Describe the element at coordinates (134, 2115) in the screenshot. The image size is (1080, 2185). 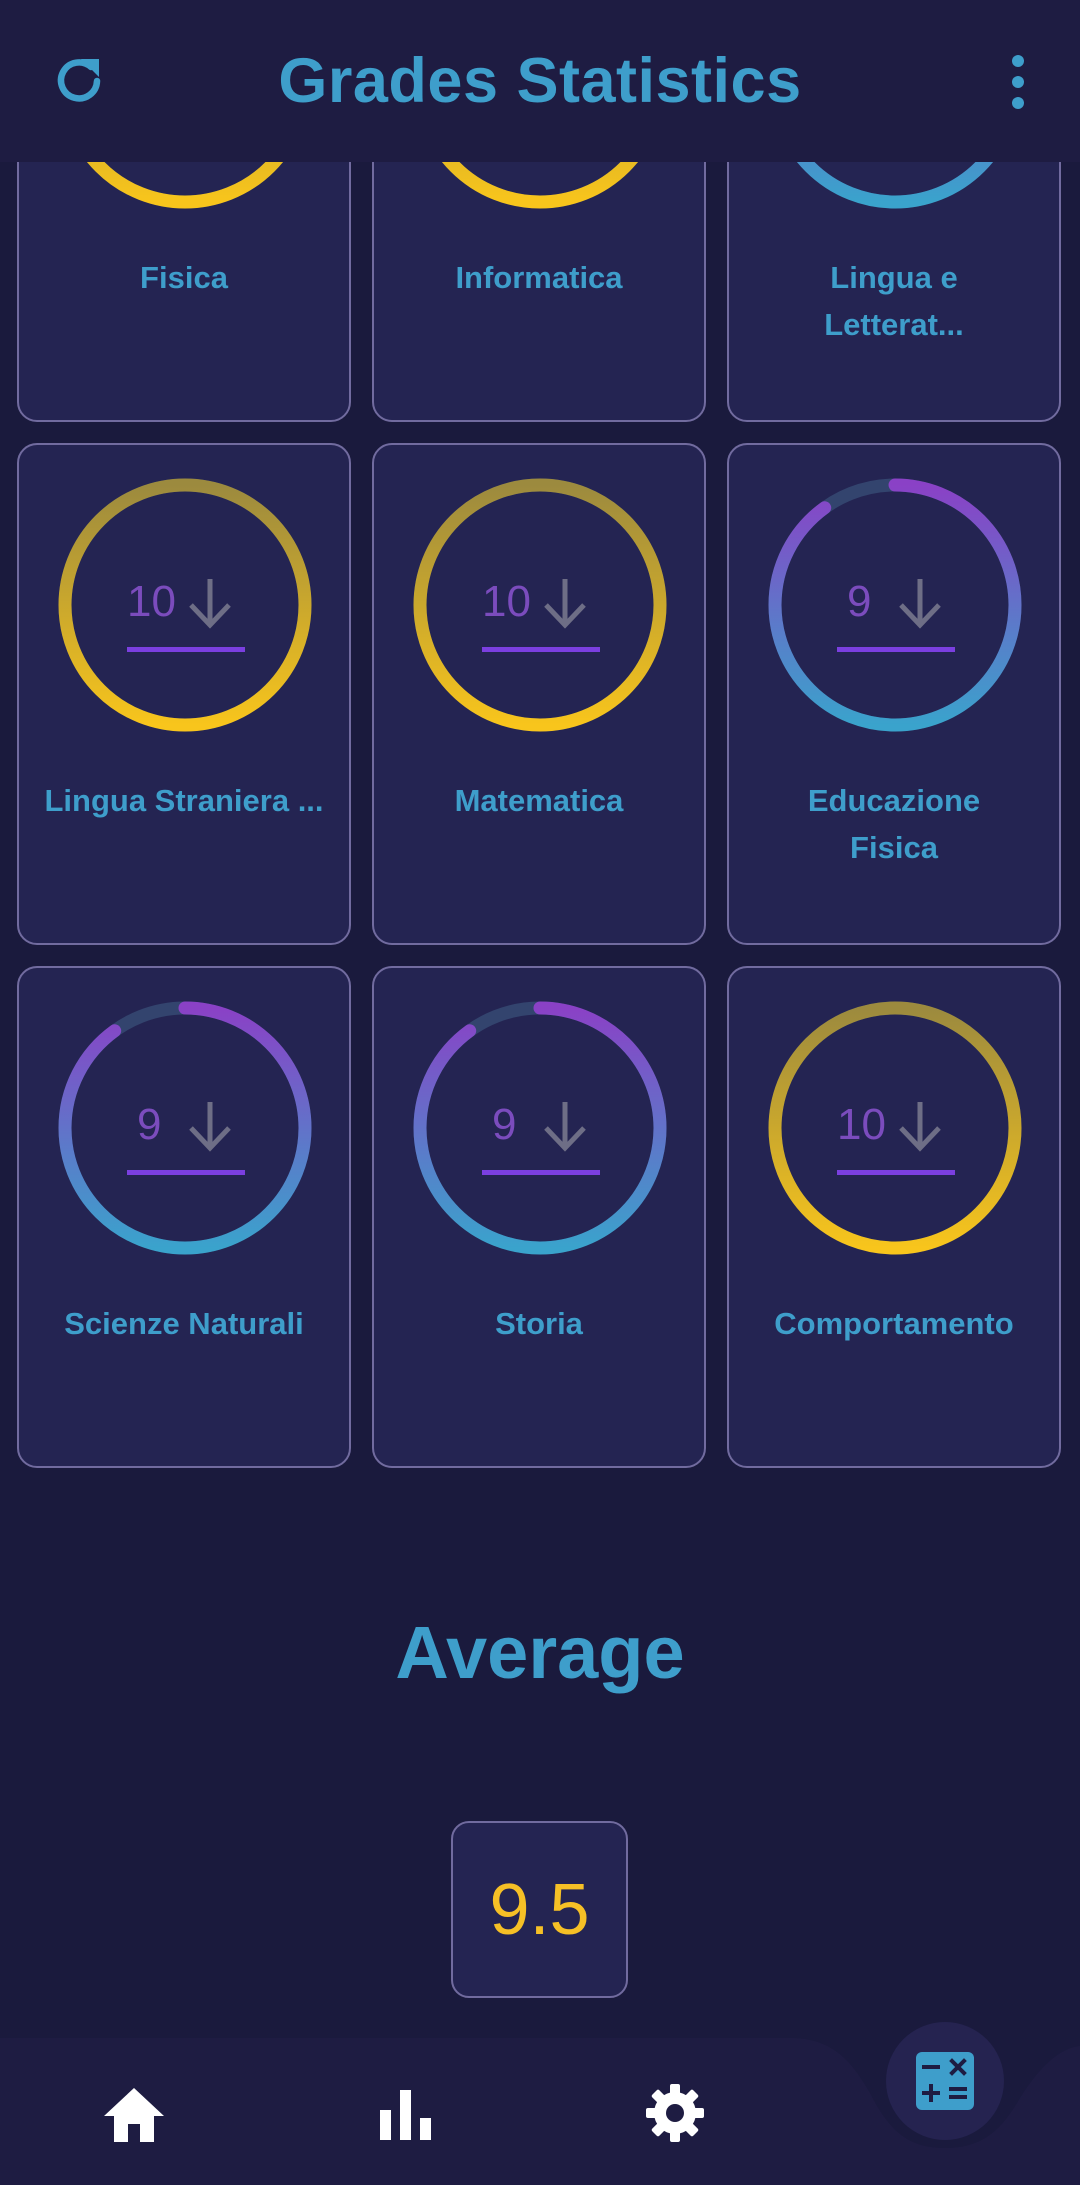
I see `home-icon` at that location.